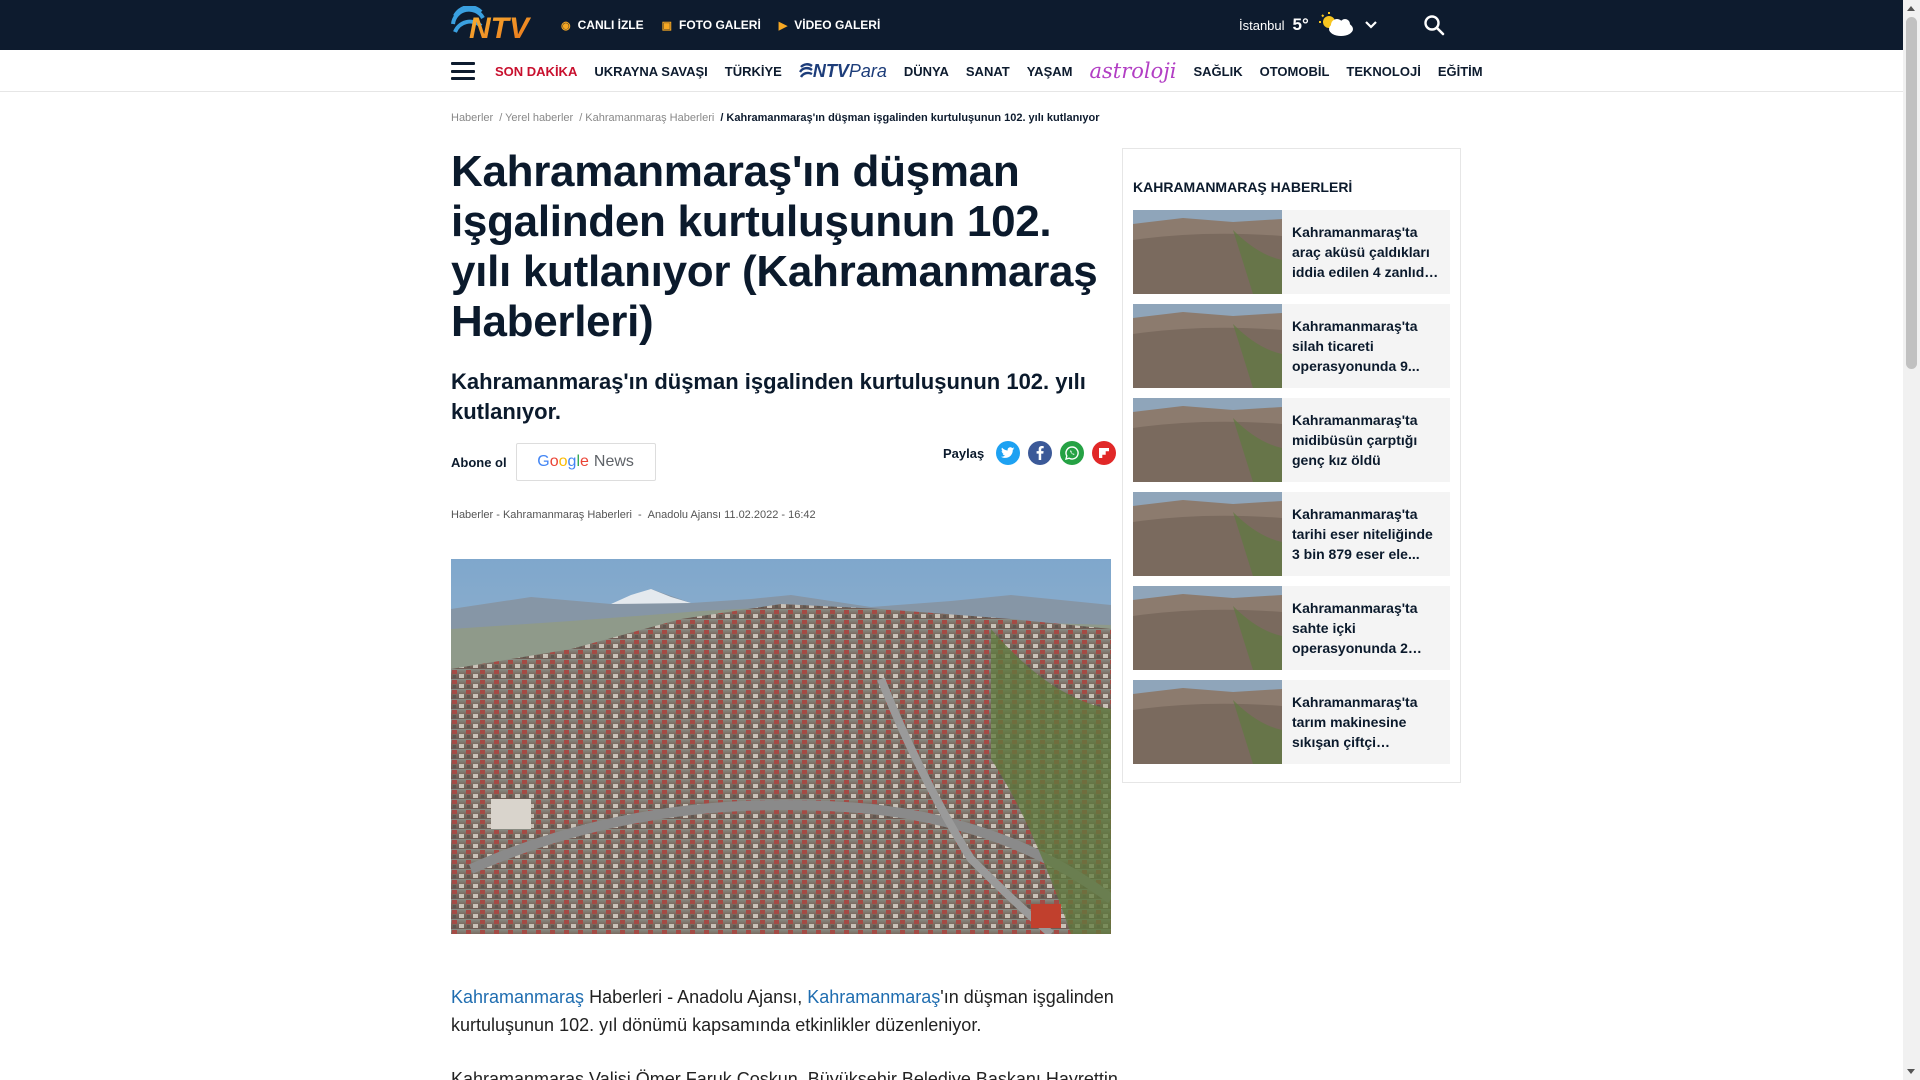  What do you see at coordinates (805, 70) in the screenshot?
I see `ntvpara-swoosh-icon` at bounding box center [805, 70].